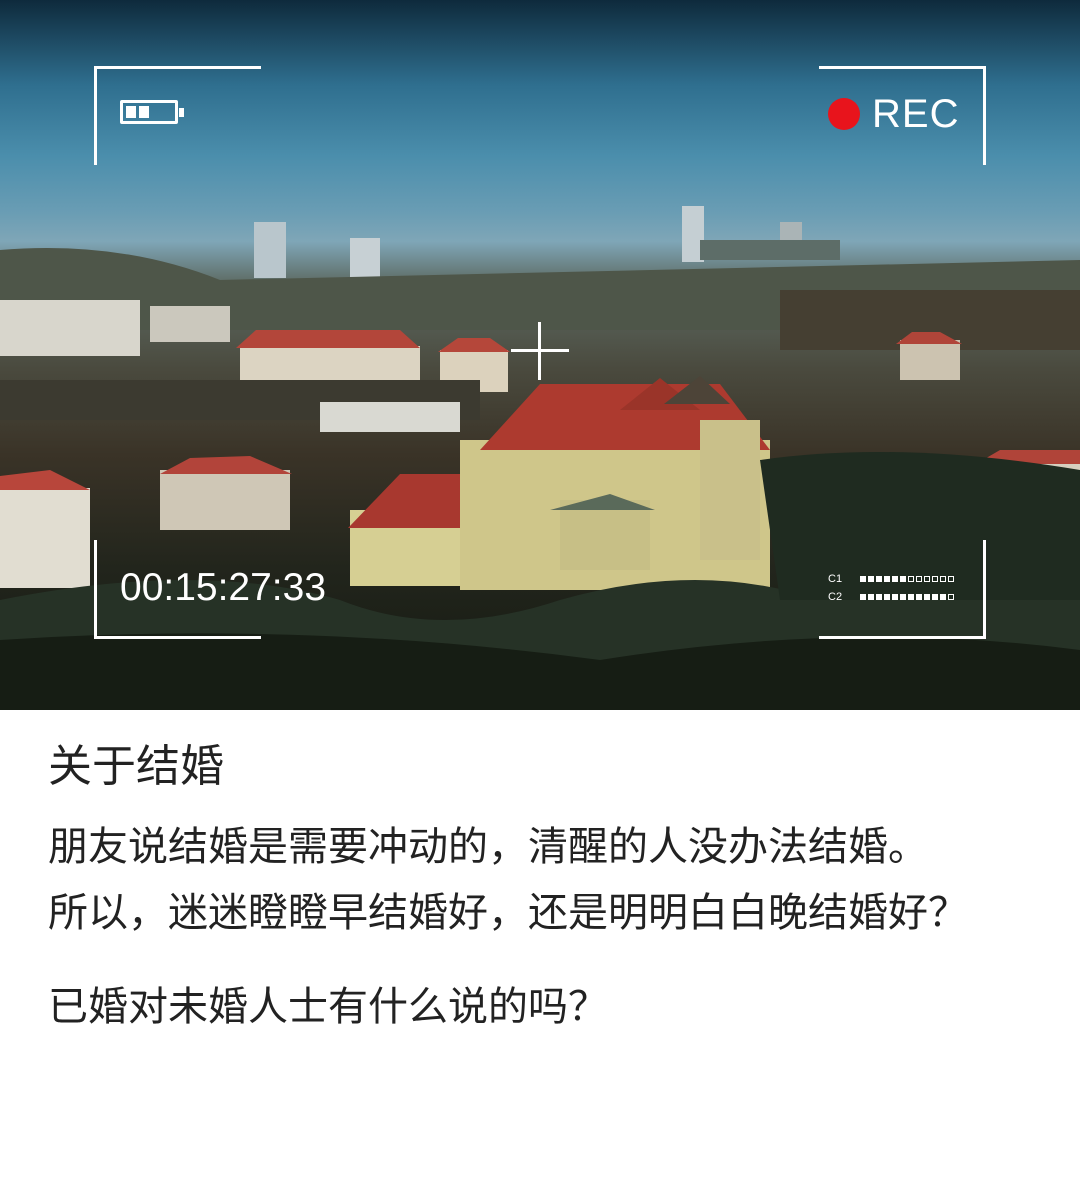 The height and width of the screenshot is (1185, 1080). I want to click on audio-channel-c1: C1, so click(892, 579).